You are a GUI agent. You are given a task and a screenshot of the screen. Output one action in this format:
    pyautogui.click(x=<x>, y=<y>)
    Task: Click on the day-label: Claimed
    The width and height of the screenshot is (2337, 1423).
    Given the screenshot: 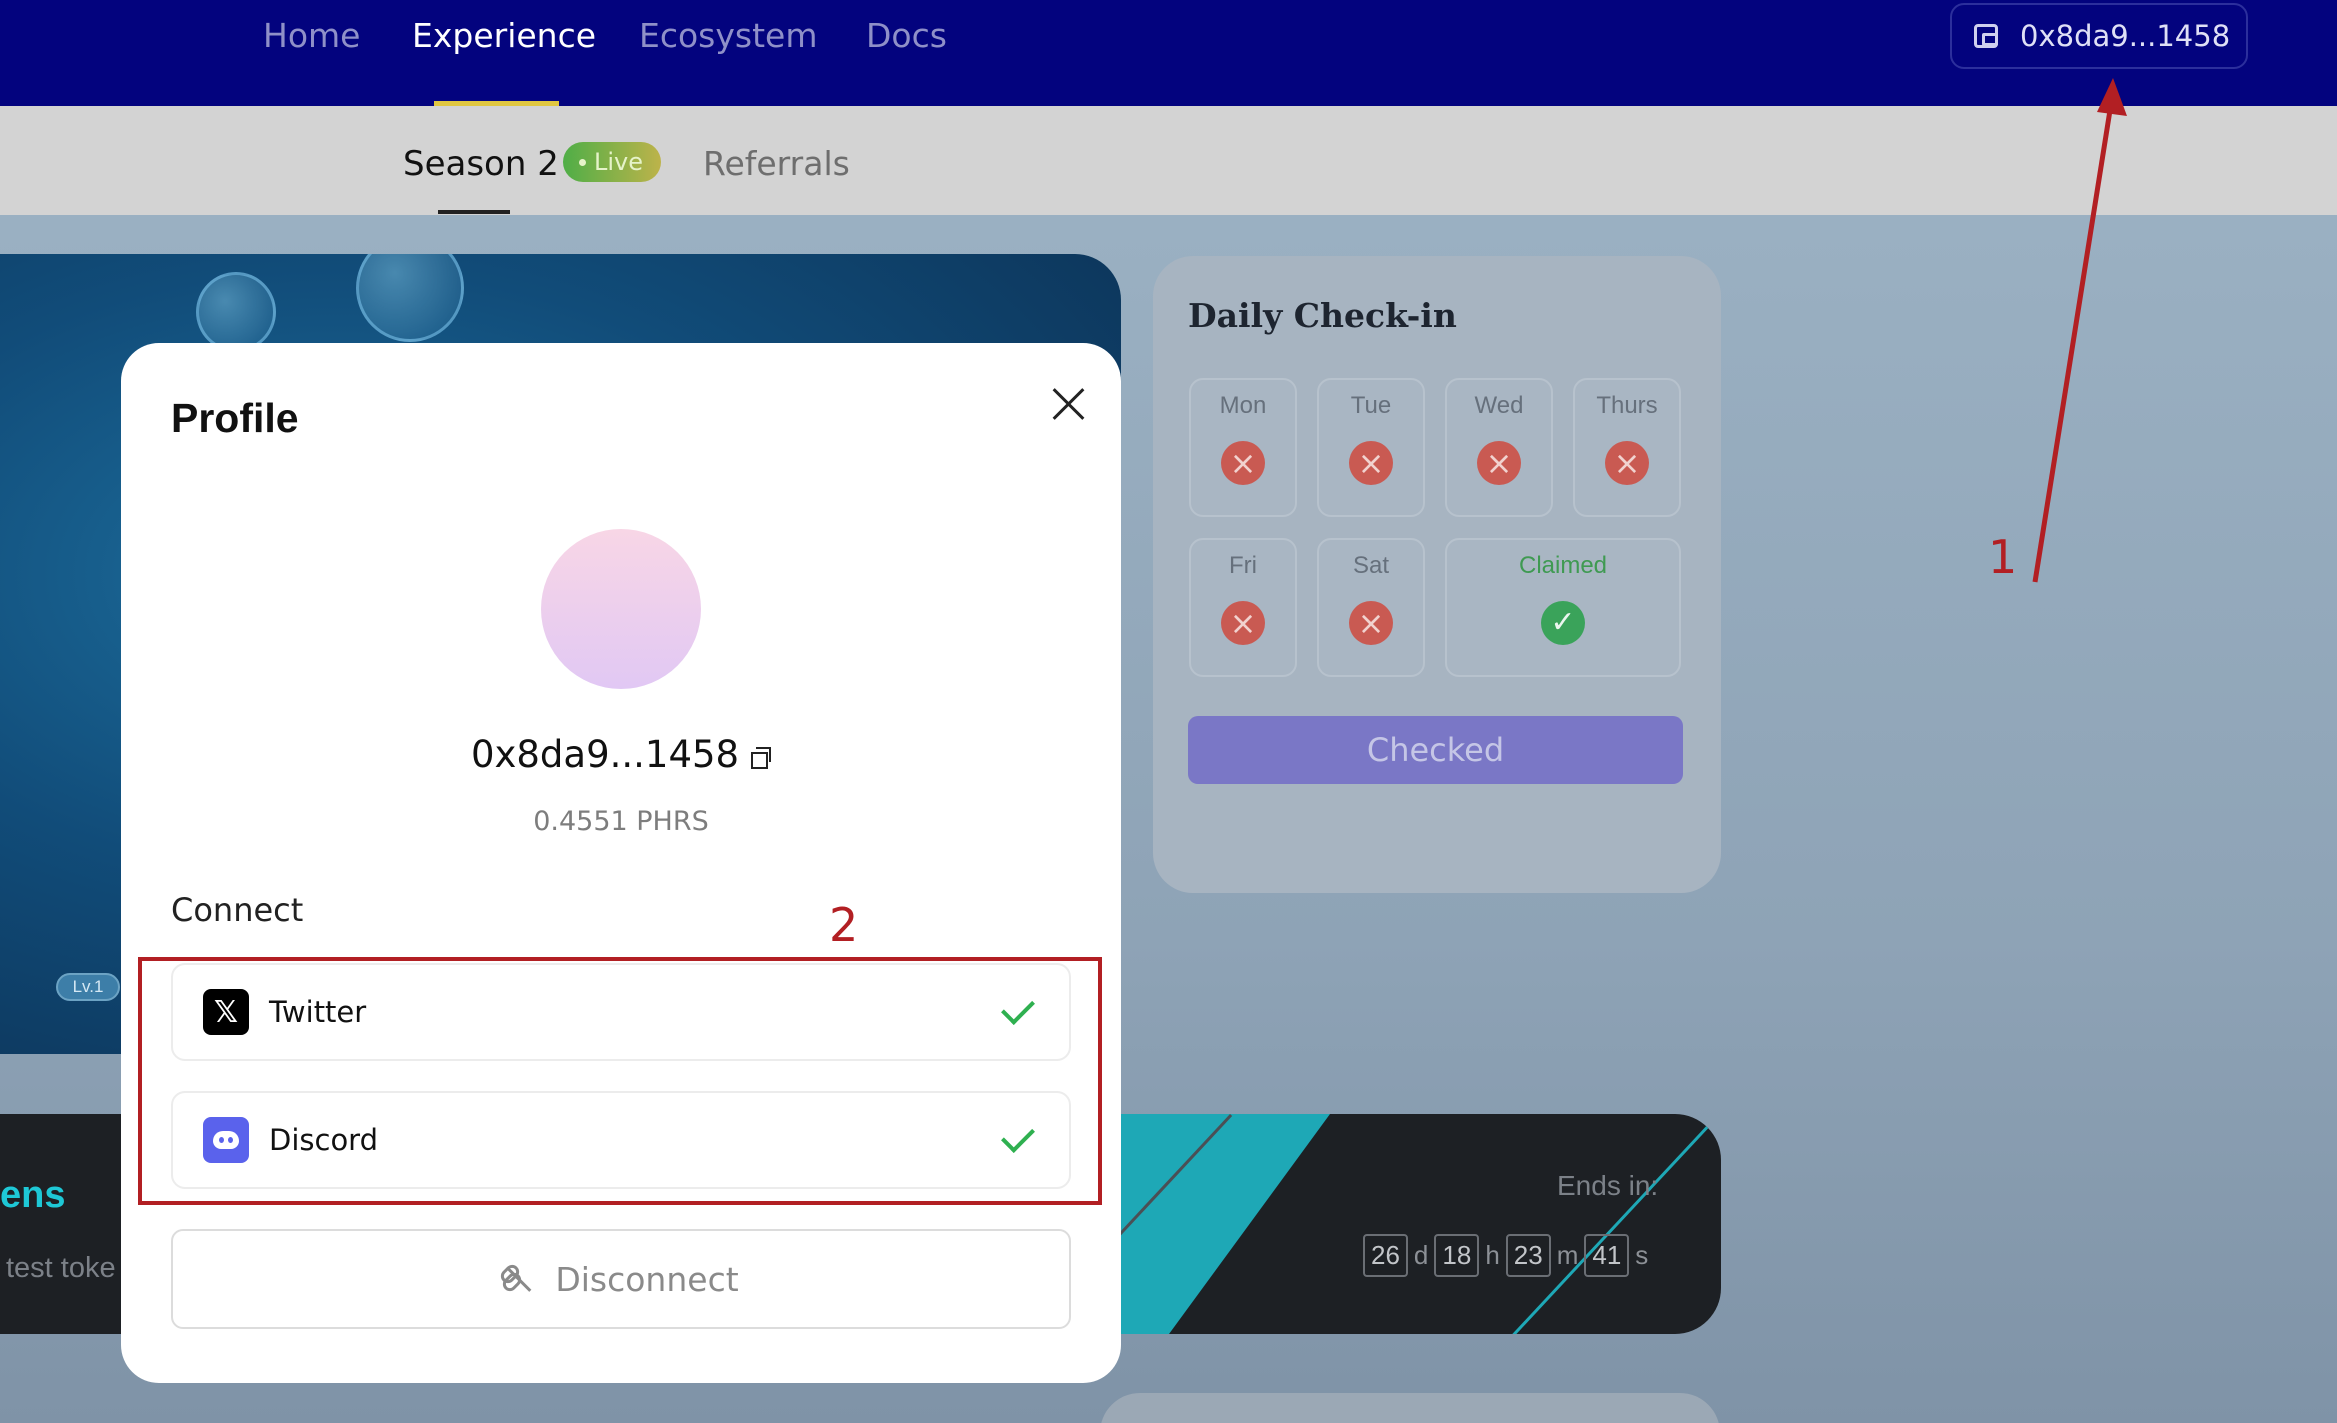 What is the action you would take?
    pyautogui.click(x=1563, y=565)
    